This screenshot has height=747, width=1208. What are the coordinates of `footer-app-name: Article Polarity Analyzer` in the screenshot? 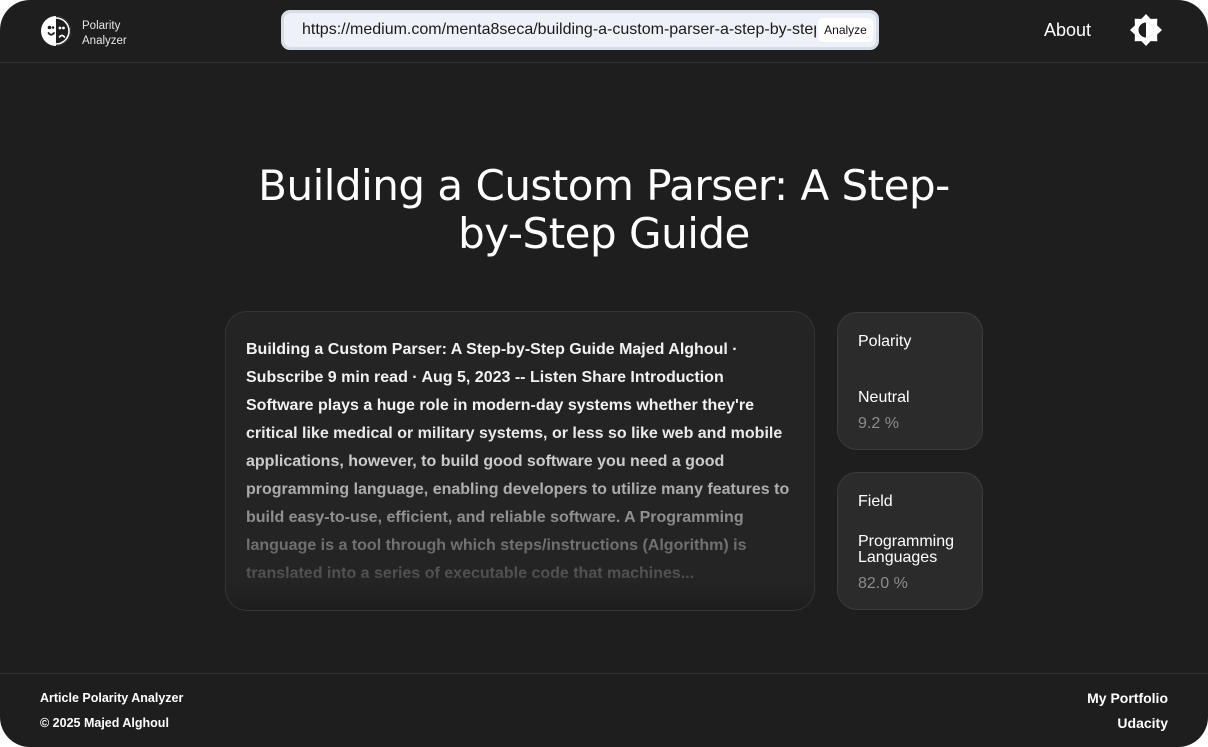 It's located at (112, 698).